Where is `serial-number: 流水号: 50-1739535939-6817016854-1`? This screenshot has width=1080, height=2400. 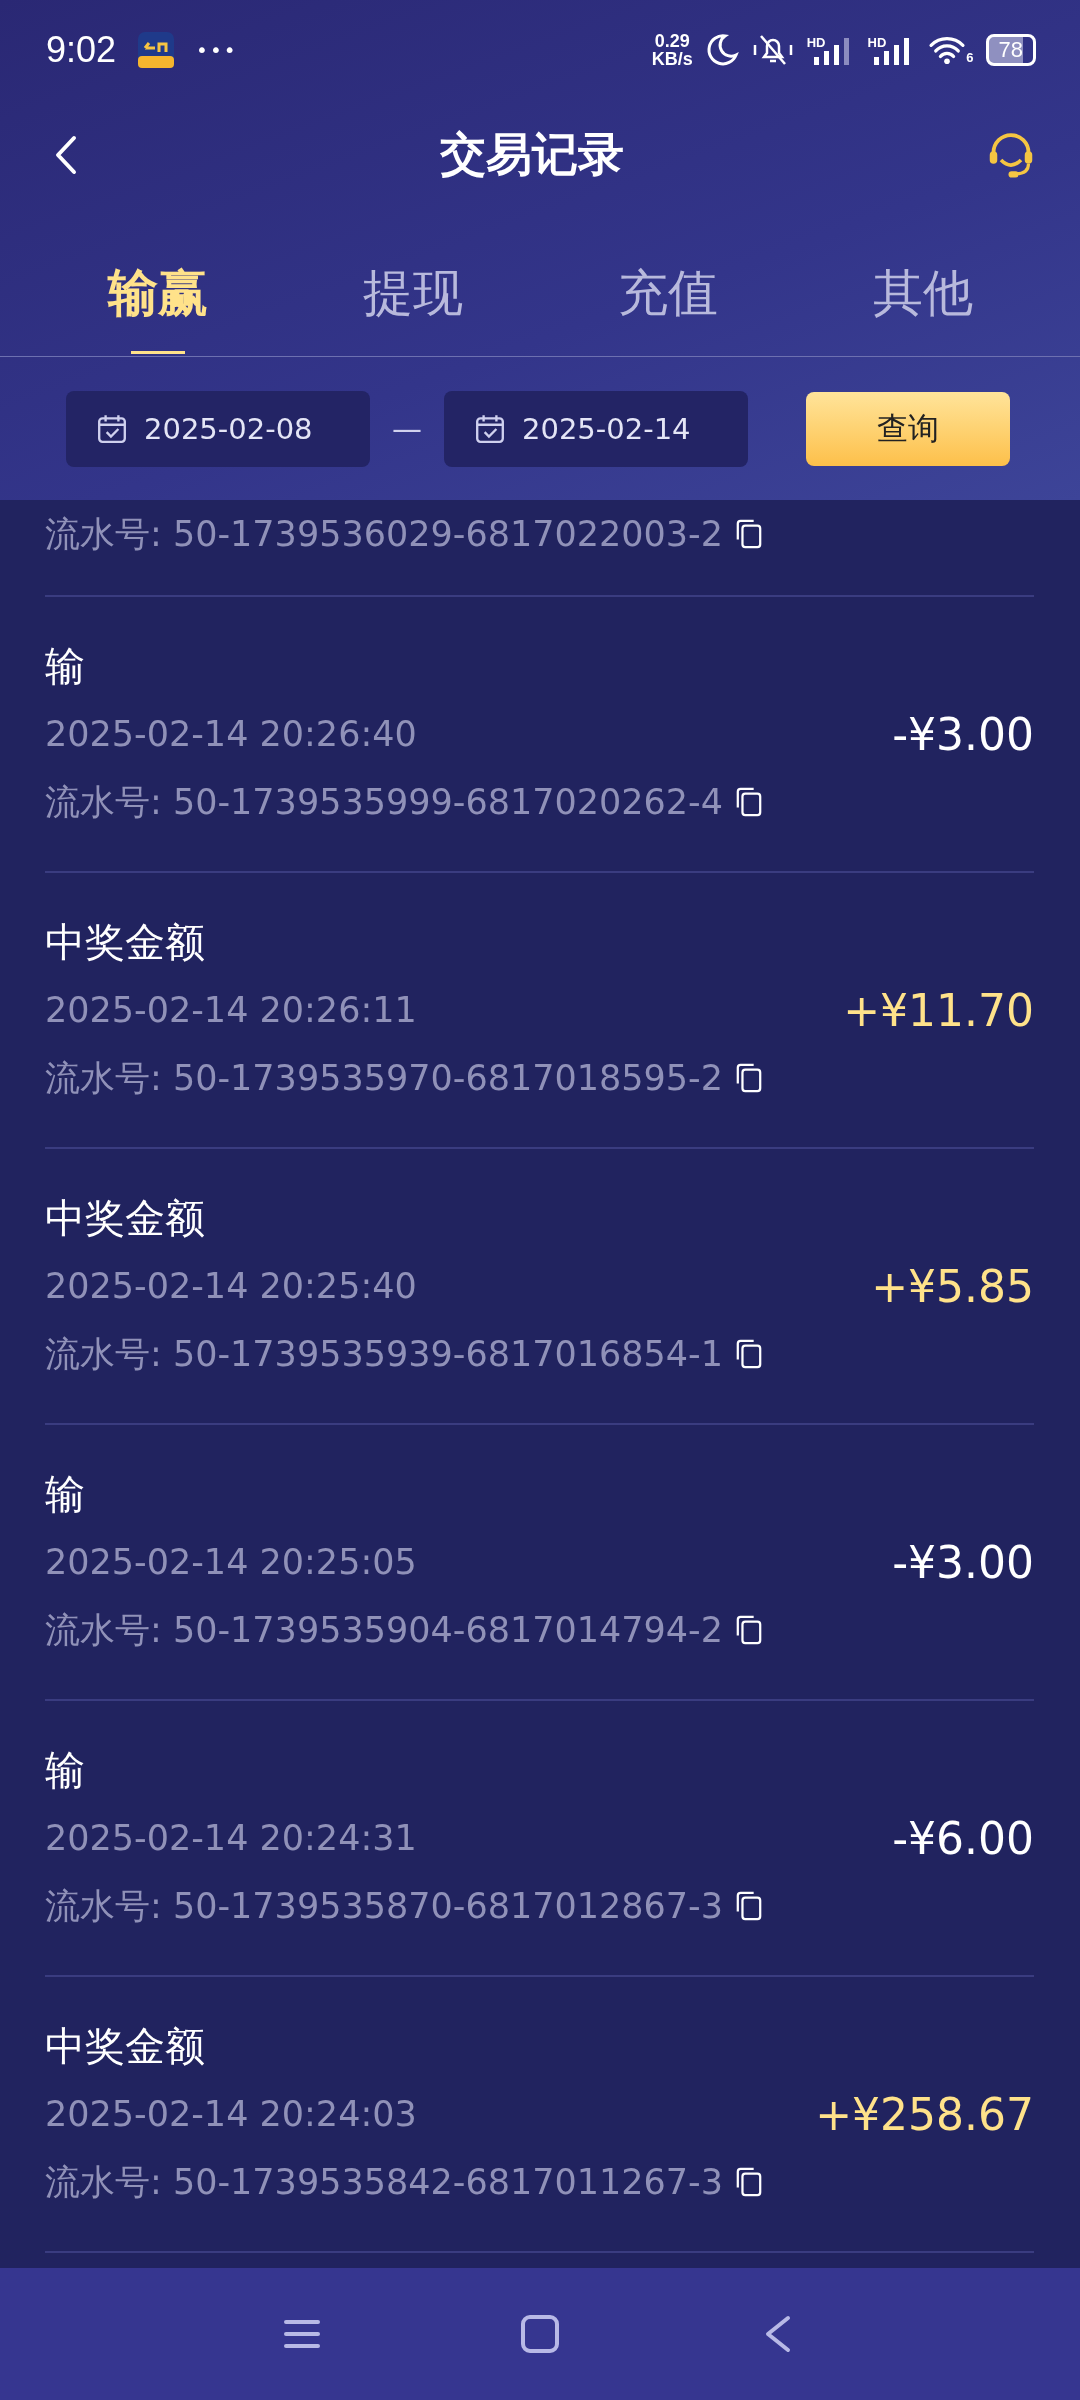
serial-number: 流水号: 50-1739535939-6817016854-1 is located at coordinates (384, 1354).